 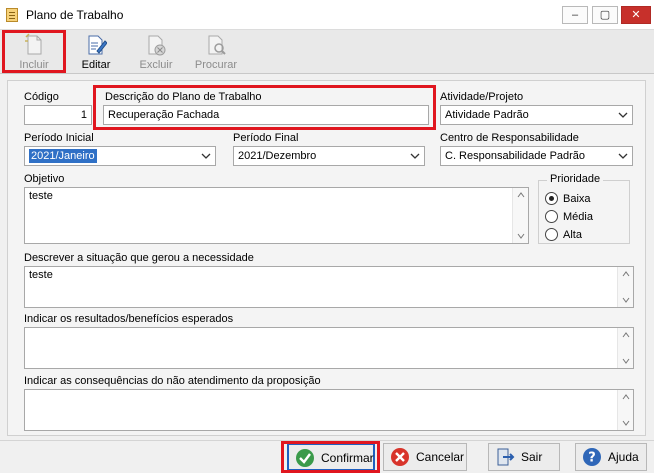 What do you see at coordinates (636, 15) in the screenshot?
I see `close-button: ✕` at bounding box center [636, 15].